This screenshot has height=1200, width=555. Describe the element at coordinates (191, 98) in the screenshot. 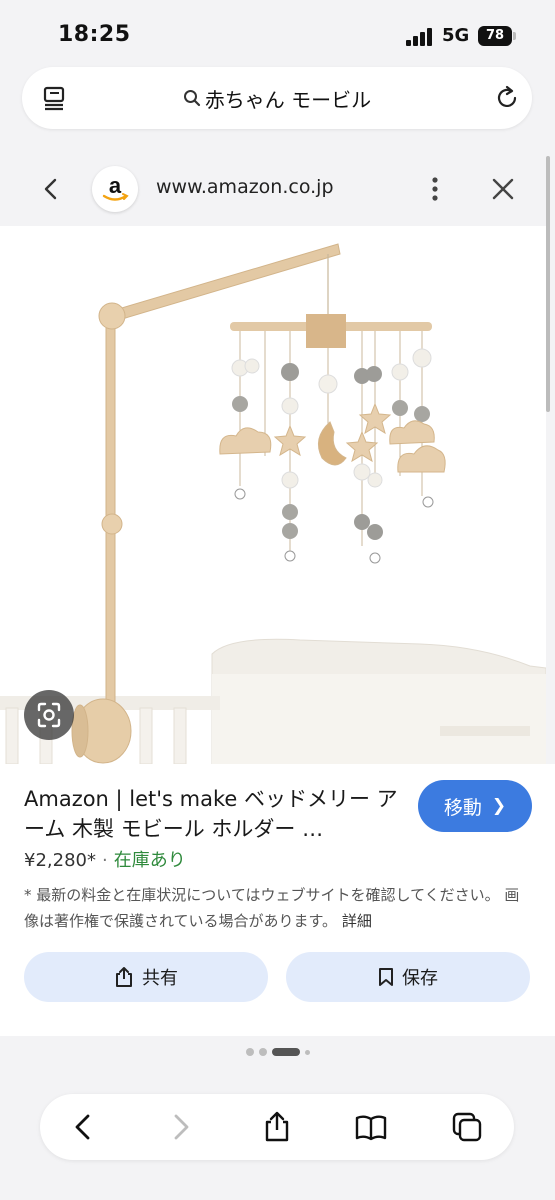

I see `search-icon` at that location.